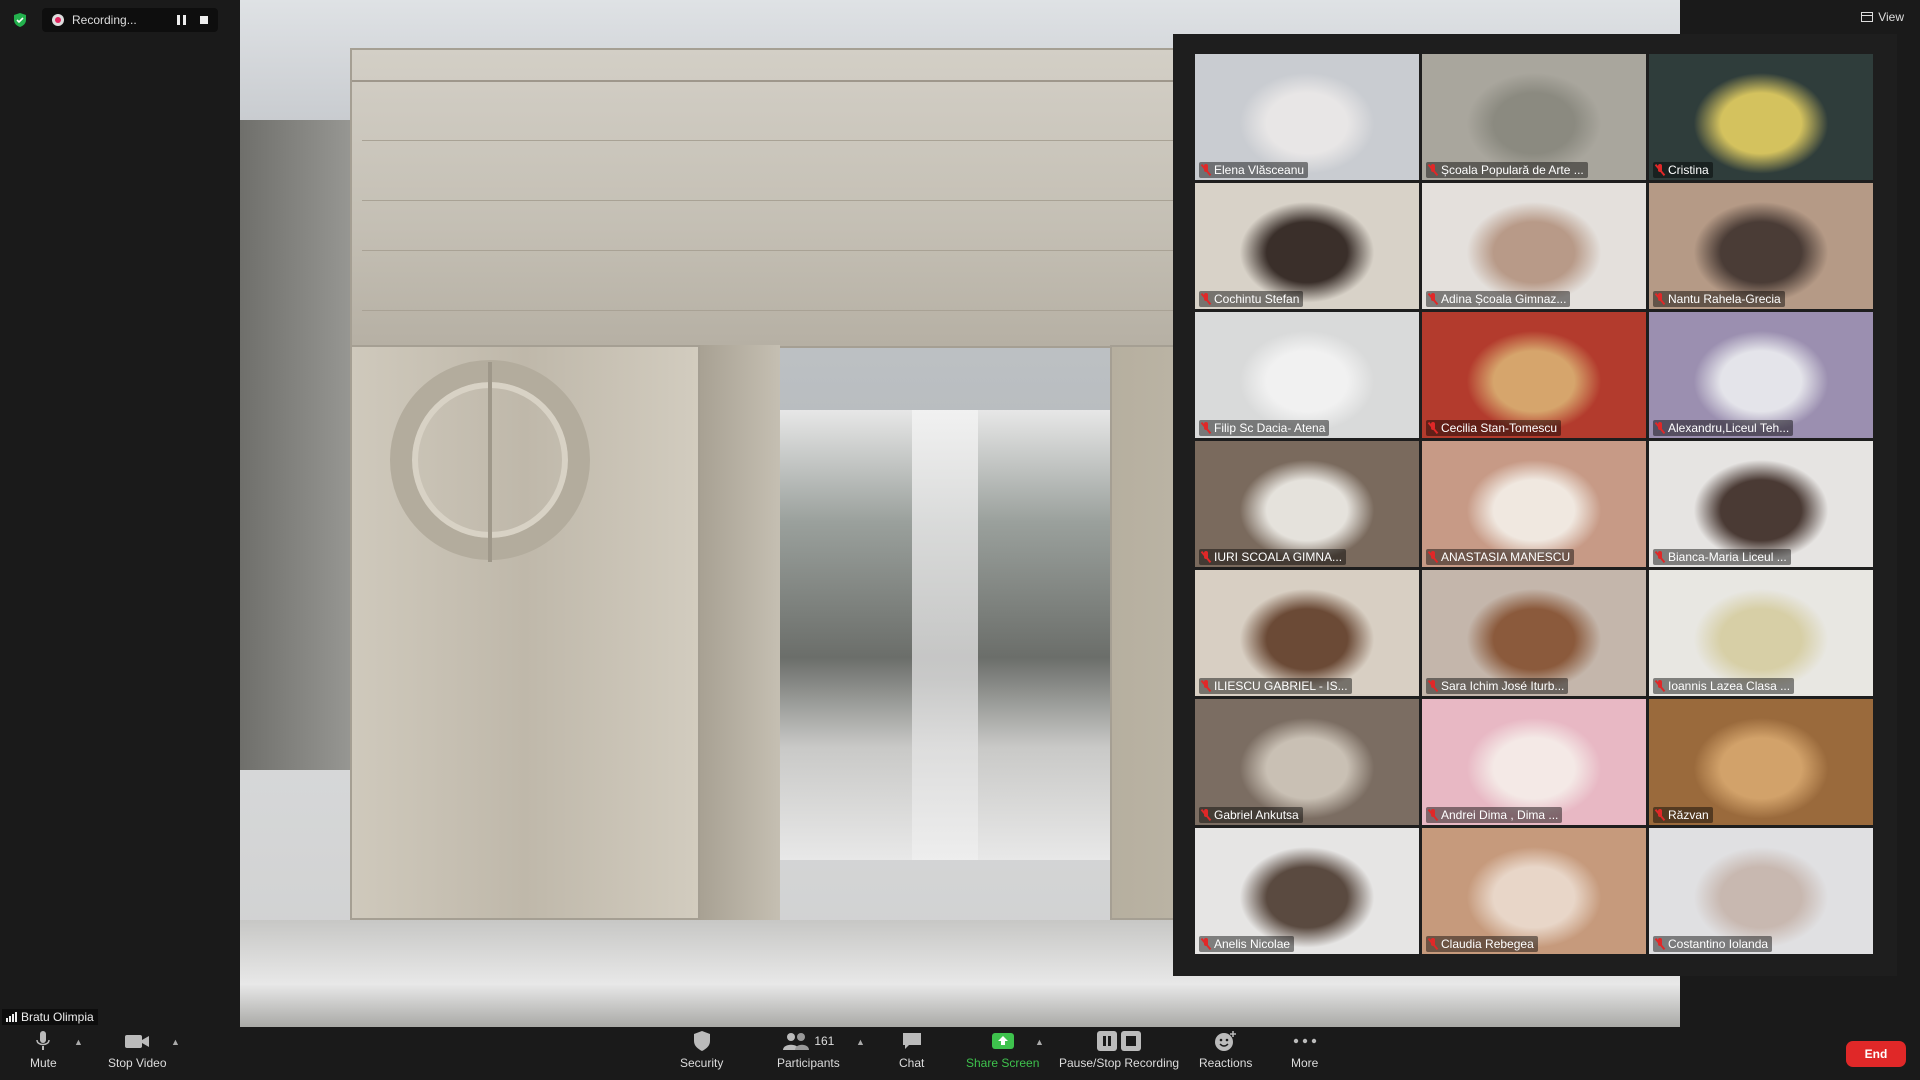  What do you see at coordinates (1225, 1049) in the screenshot?
I see `reactions-button: Reactions` at bounding box center [1225, 1049].